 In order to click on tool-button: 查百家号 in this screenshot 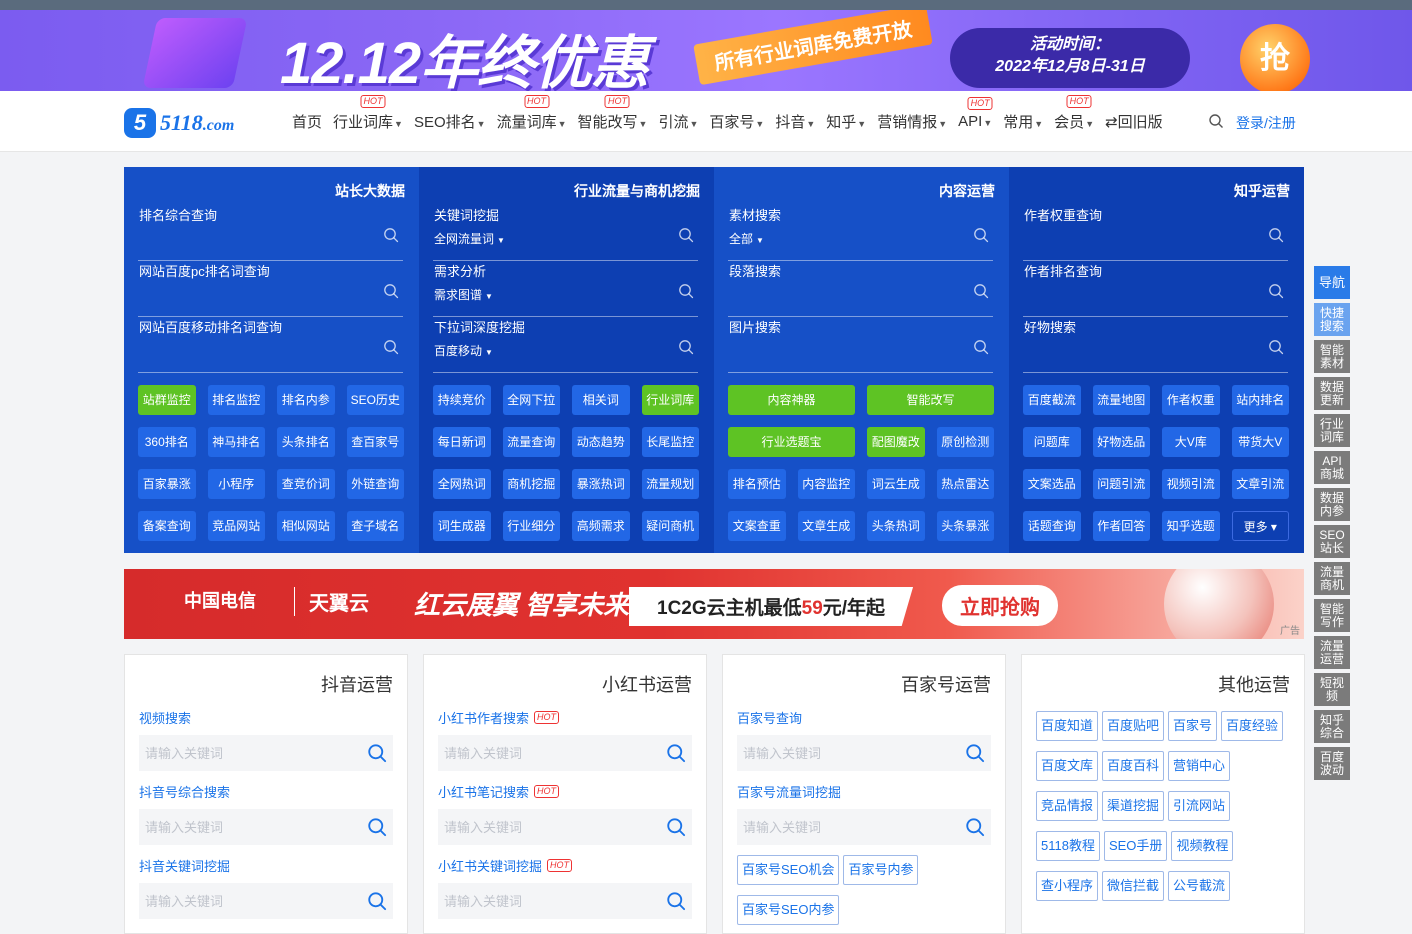, I will do `click(375, 442)`.